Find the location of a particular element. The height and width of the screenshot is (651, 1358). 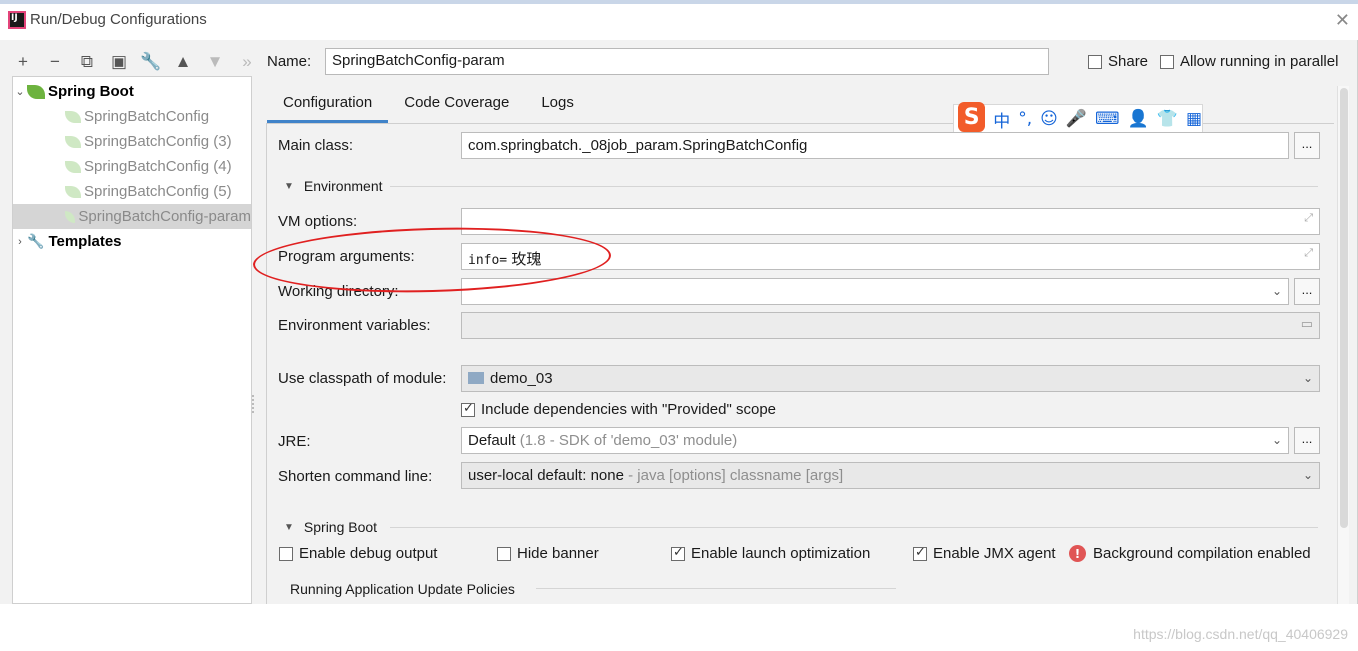

shorten-label: Shorten command line: is located at coordinates (355, 476).